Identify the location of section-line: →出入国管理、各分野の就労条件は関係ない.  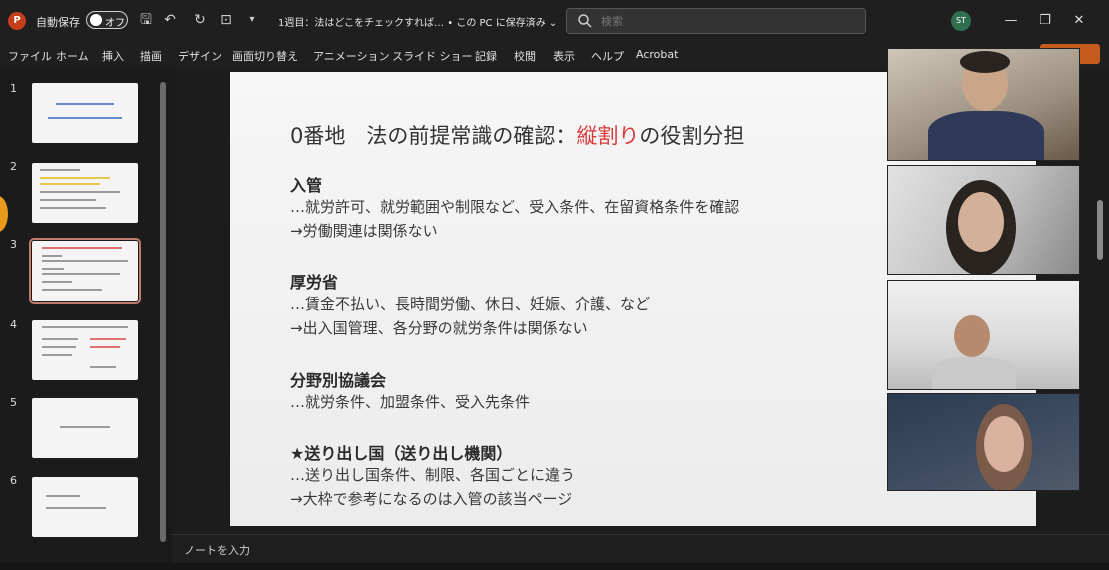
(439, 328).